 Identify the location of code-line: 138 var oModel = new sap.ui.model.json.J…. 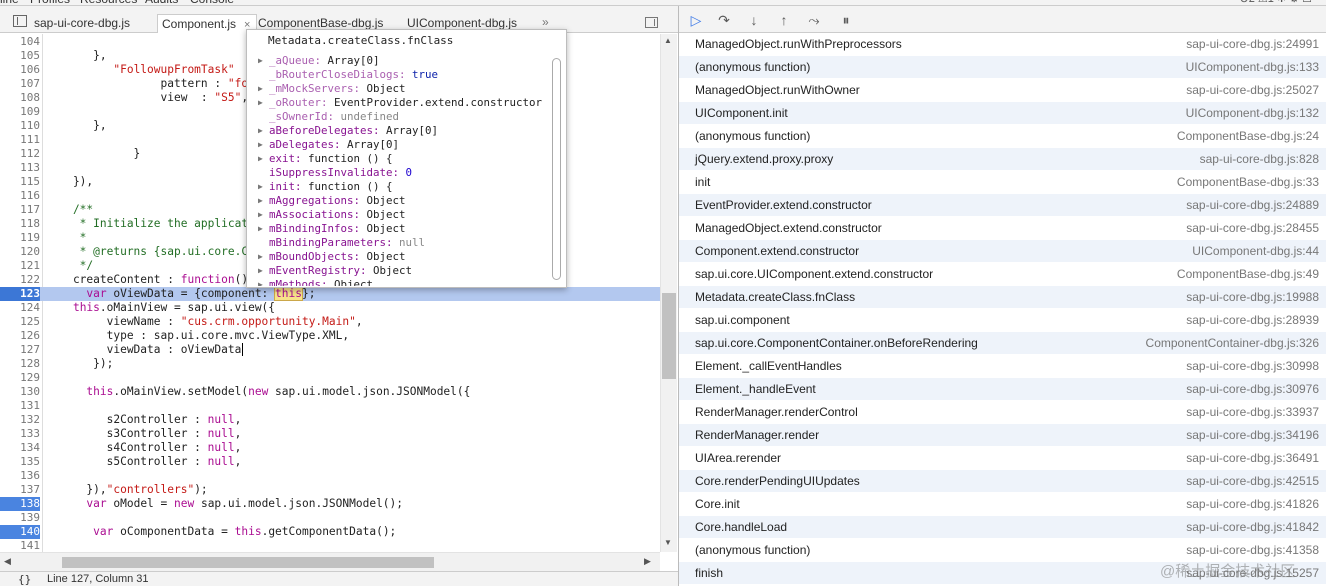
(330, 504).